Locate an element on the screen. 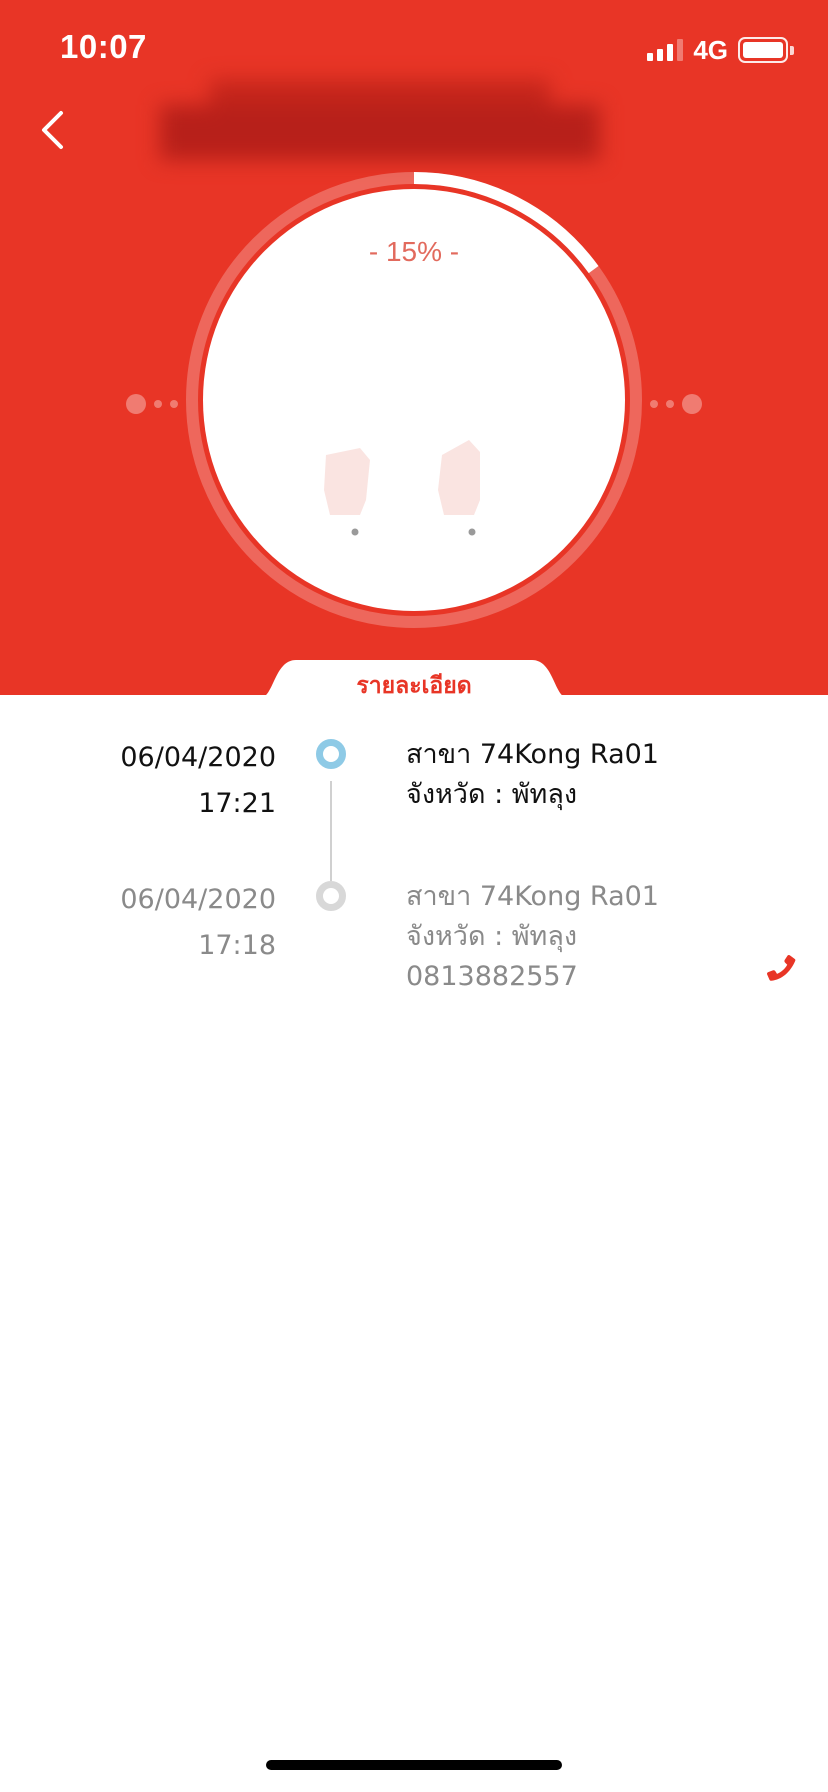 Image resolution: width=828 pixels, height=1792 pixels. timeline-phone: 0813882557 is located at coordinates (492, 976).